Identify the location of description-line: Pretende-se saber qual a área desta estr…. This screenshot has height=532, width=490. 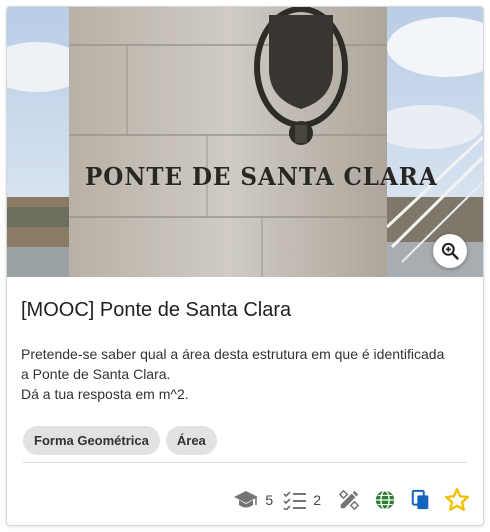
(233, 354).